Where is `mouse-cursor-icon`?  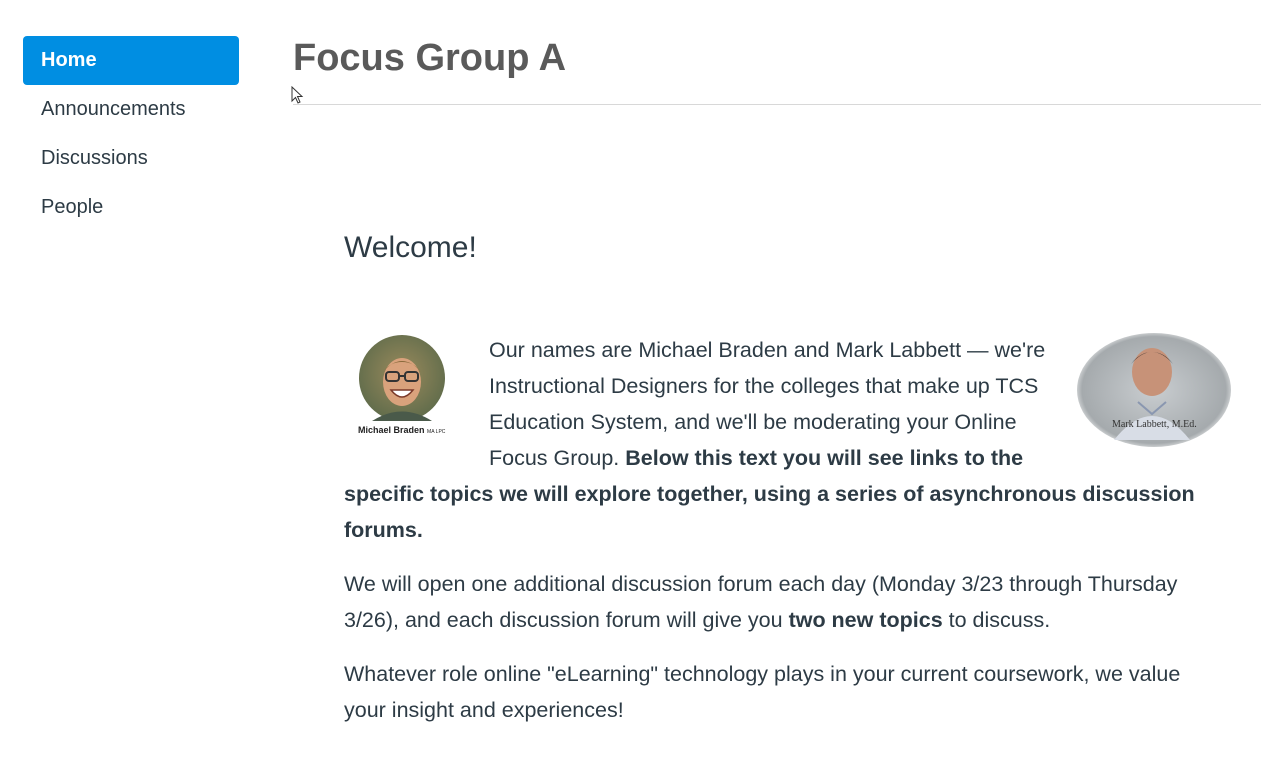 mouse-cursor-icon is located at coordinates (297, 95).